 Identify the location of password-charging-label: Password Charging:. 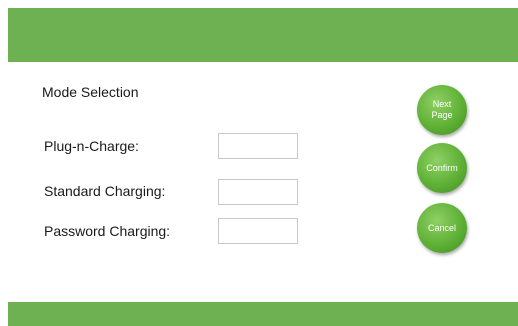
(107, 231).